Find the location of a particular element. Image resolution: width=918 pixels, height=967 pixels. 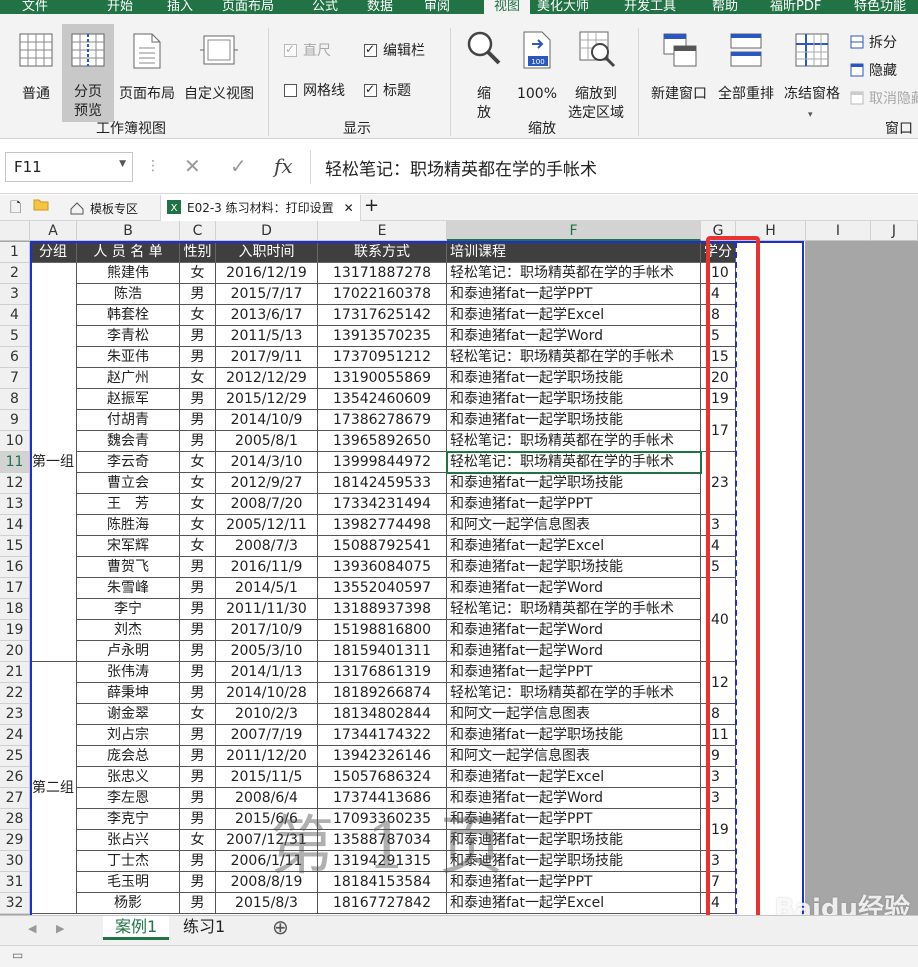

date-cell: 2006/1/11 is located at coordinates (267, 861).